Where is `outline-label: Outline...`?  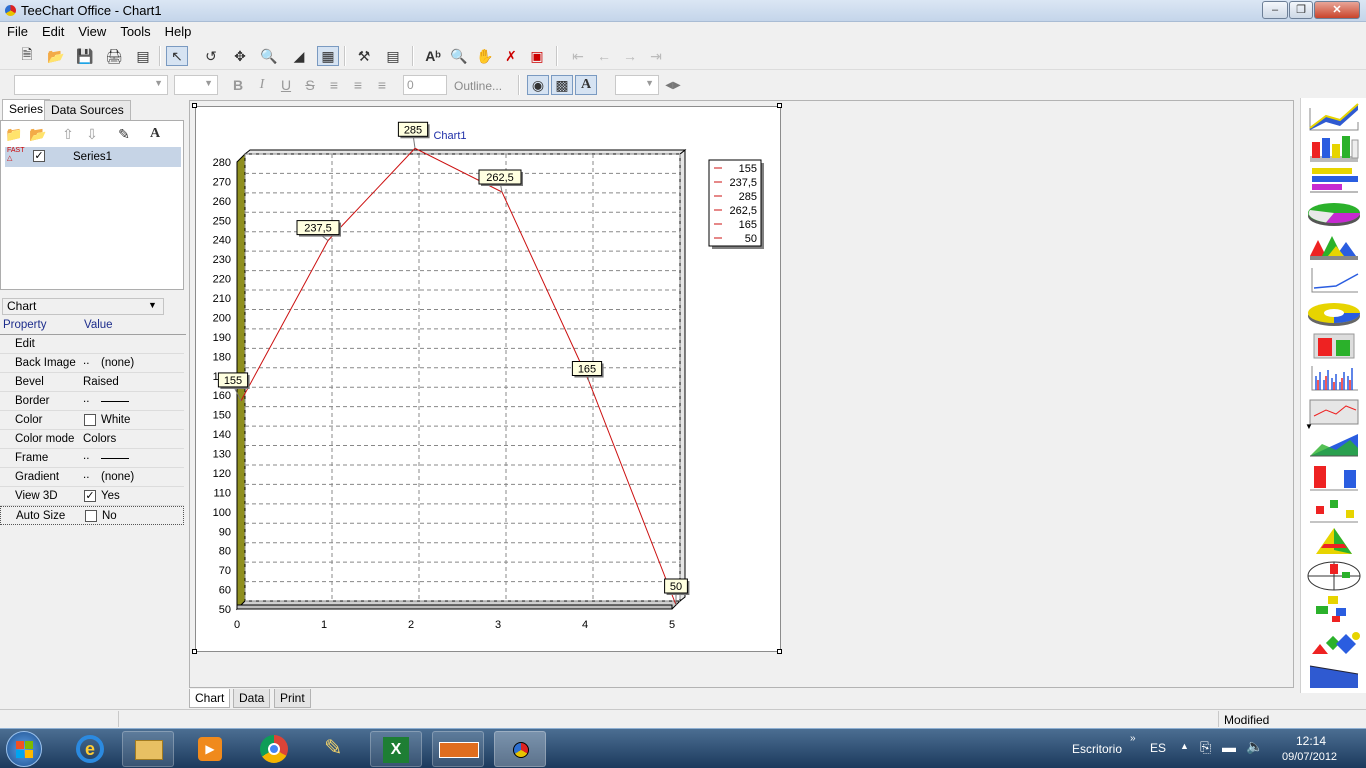
outline-label: Outline... is located at coordinates (478, 86).